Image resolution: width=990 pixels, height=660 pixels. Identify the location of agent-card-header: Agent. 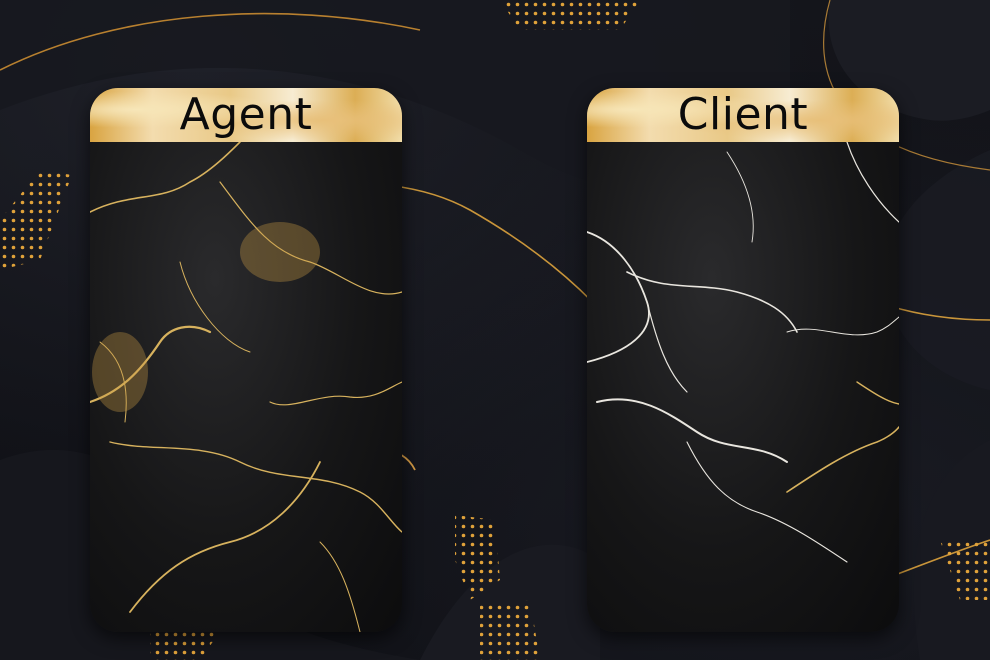
(246, 115).